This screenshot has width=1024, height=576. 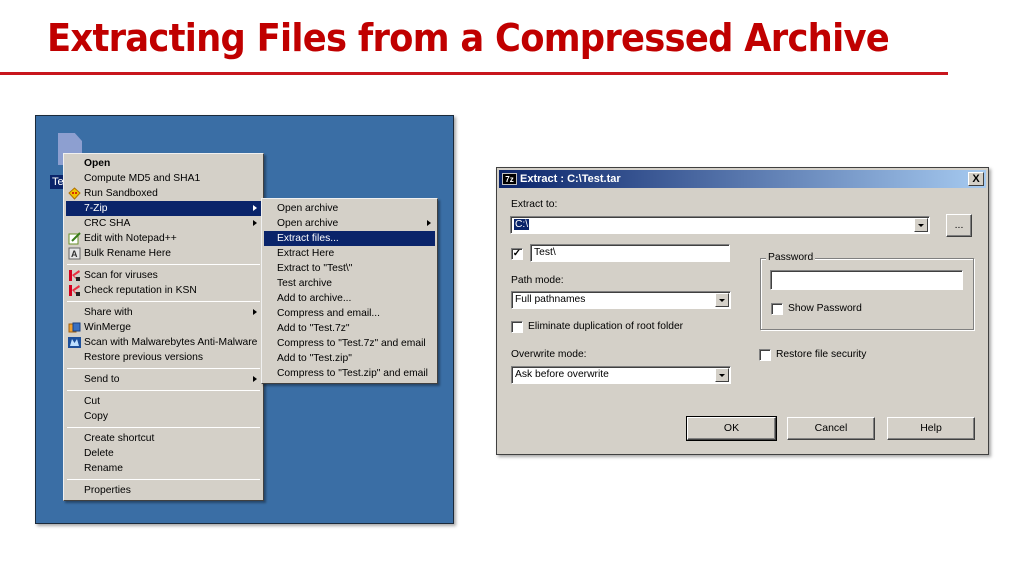 What do you see at coordinates (765, 355) in the screenshot?
I see `restore-security-checkbox` at bounding box center [765, 355].